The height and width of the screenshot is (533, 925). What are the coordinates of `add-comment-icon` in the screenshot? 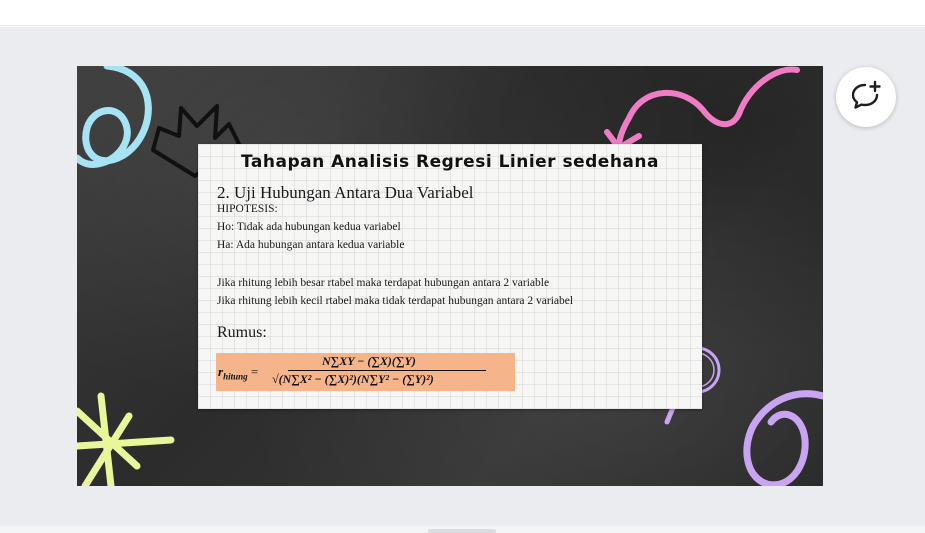 It's located at (866, 94).